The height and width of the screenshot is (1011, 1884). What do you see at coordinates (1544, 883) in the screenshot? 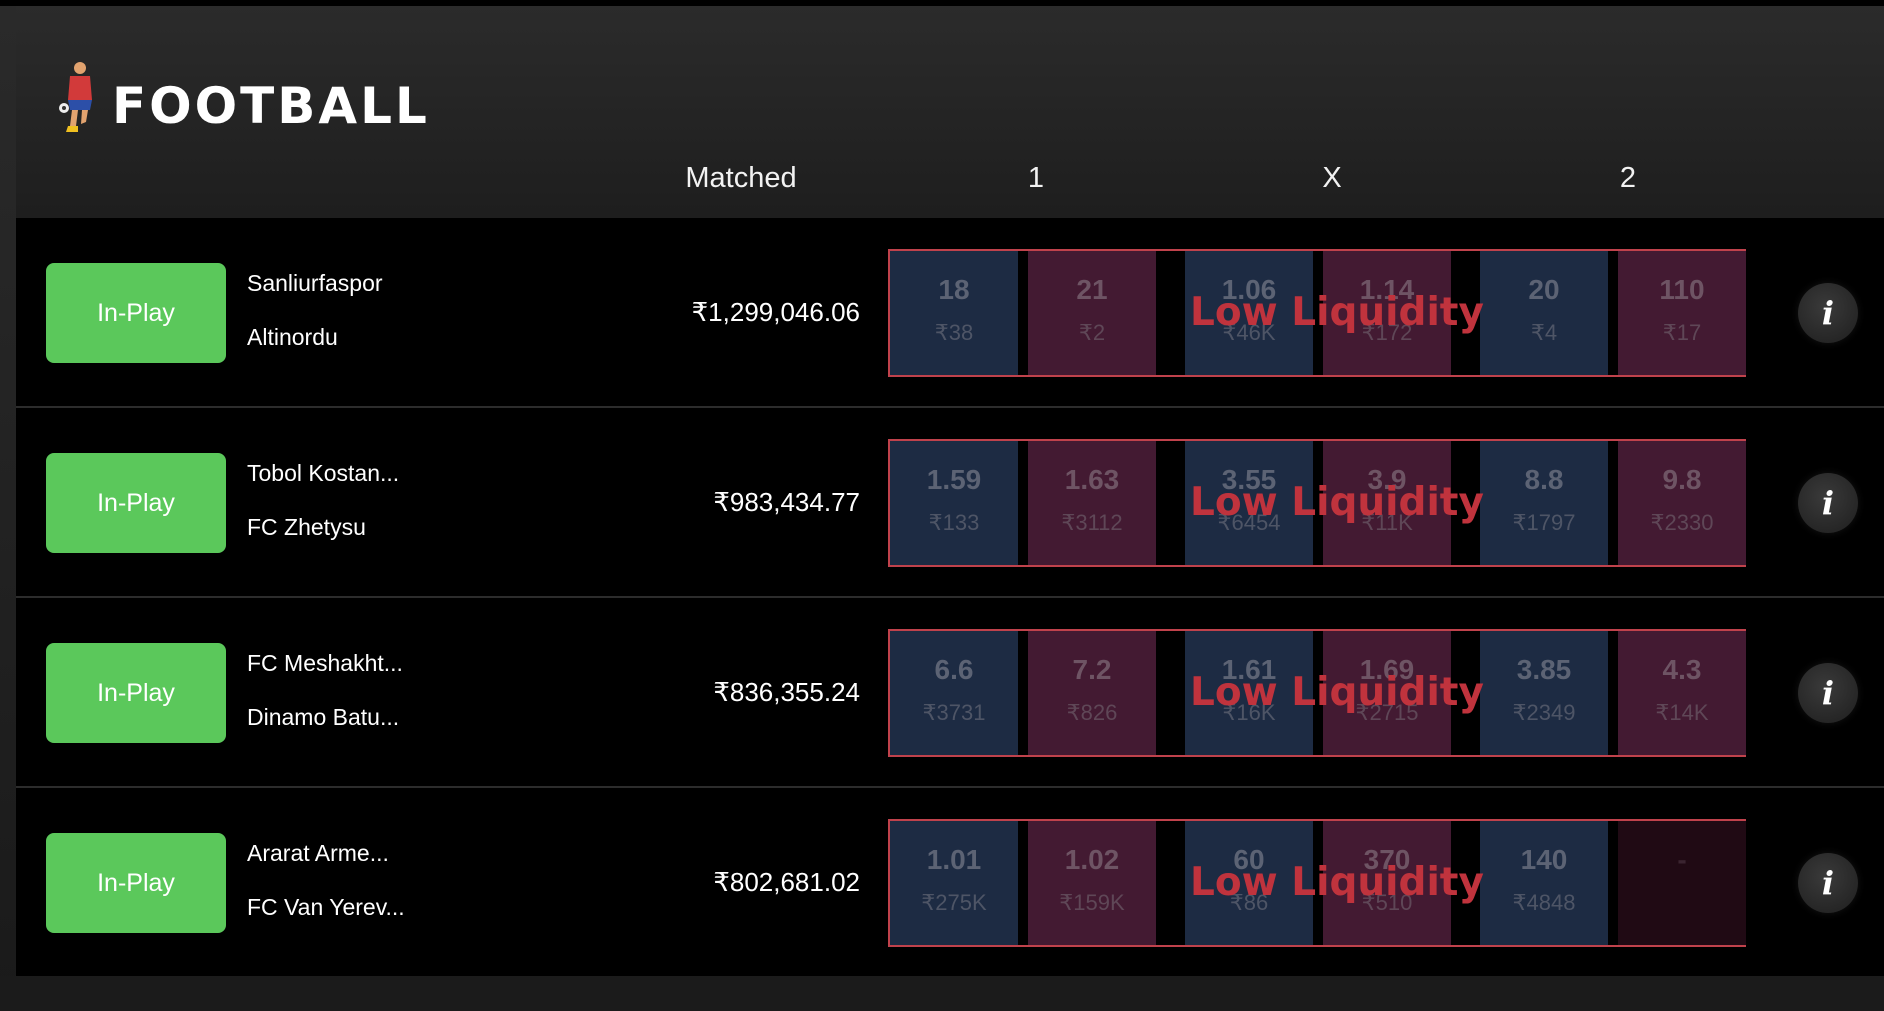
I see `odds-cell-2-back: 140 ₹4848` at bounding box center [1544, 883].